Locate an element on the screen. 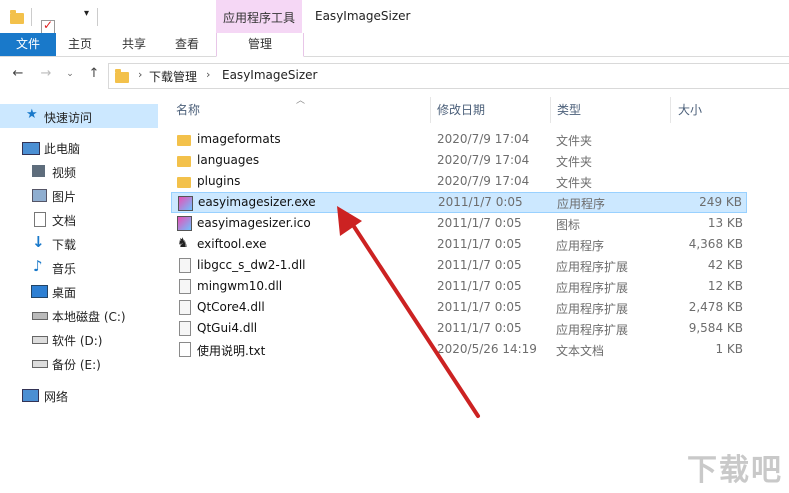  annotation-arrow is located at coordinates (408, 312).